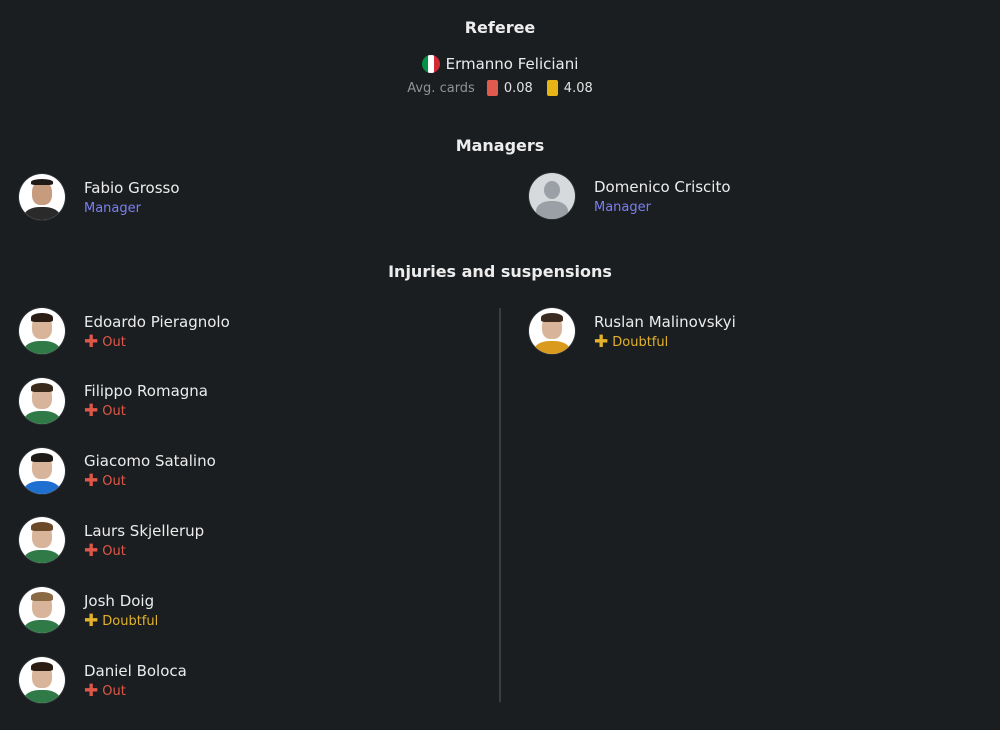 The width and height of the screenshot is (1000, 730). What do you see at coordinates (665, 321) in the screenshot?
I see `player-name: Ruslan Malinovskyi` at bounding box center [665, 321].